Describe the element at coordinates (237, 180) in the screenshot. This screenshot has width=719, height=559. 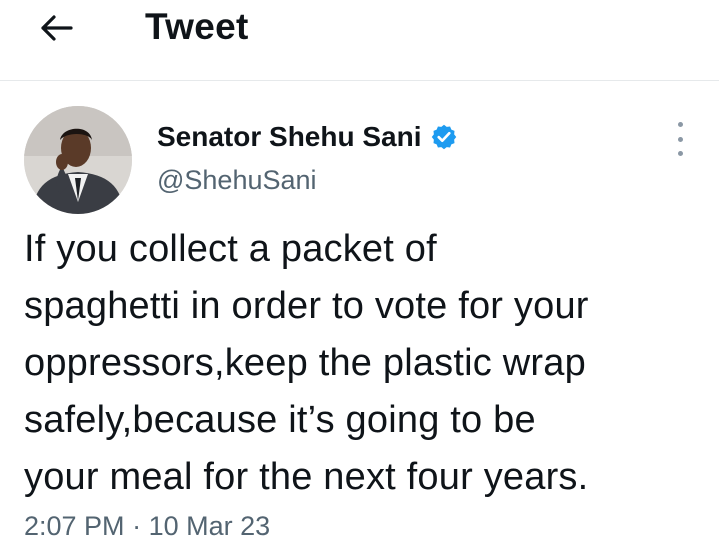
I see `author-handle: @ShehuSani` at that location.